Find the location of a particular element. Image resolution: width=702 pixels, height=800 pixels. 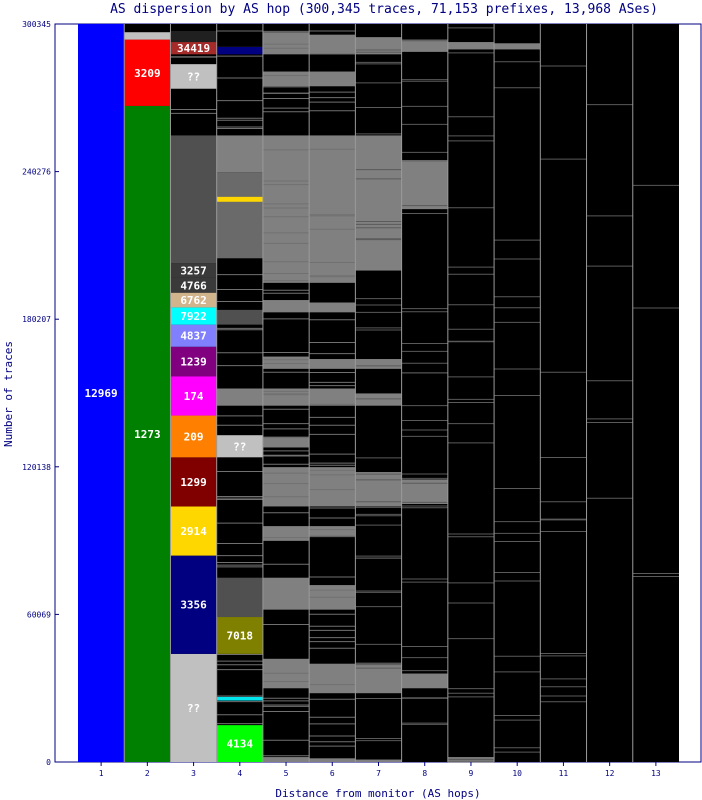

segment-label: 1239 is located at coordinates (193, 361).